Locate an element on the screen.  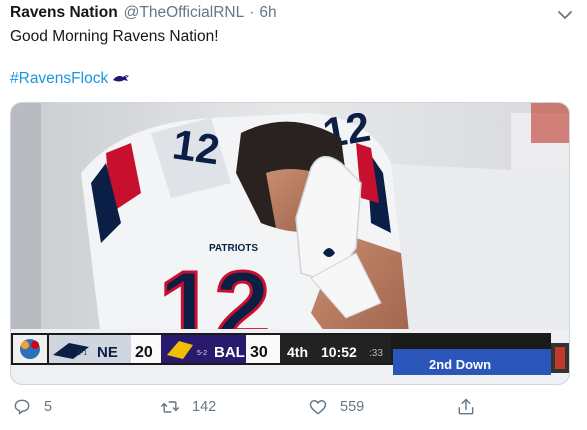
scorebug-away-record: 3-1 is located at coordinates (82, 353).